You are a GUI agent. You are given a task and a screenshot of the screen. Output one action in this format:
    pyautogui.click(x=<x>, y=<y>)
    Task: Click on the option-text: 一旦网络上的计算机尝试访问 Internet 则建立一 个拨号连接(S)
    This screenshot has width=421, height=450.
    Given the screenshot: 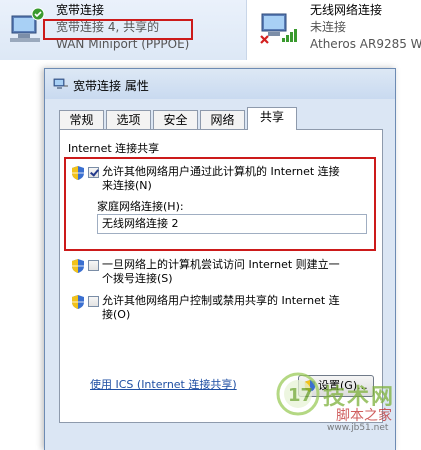 What is the action you would take?
    pyautogui.click(x=221, y=272)
    